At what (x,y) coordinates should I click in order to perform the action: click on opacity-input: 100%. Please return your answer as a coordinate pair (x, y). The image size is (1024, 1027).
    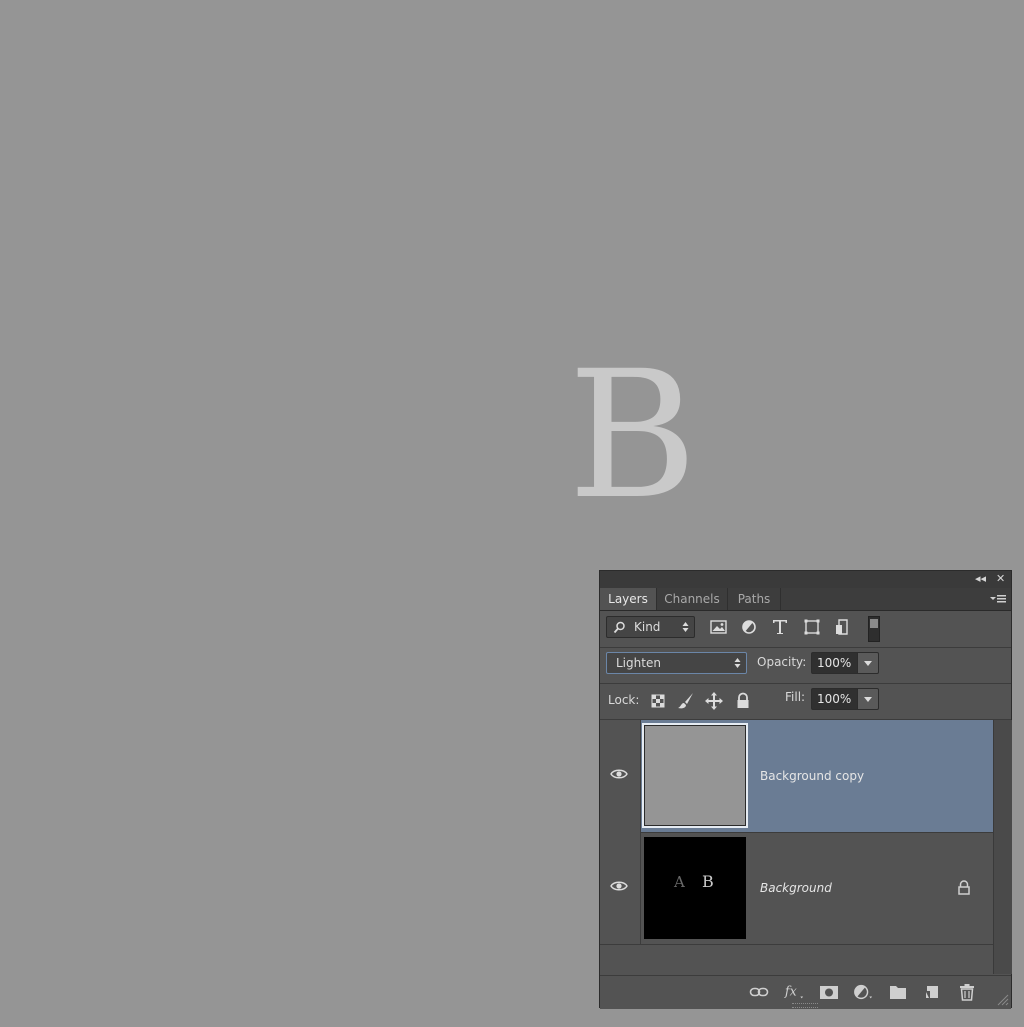
    Looking at the image, I should click on (834, 663).